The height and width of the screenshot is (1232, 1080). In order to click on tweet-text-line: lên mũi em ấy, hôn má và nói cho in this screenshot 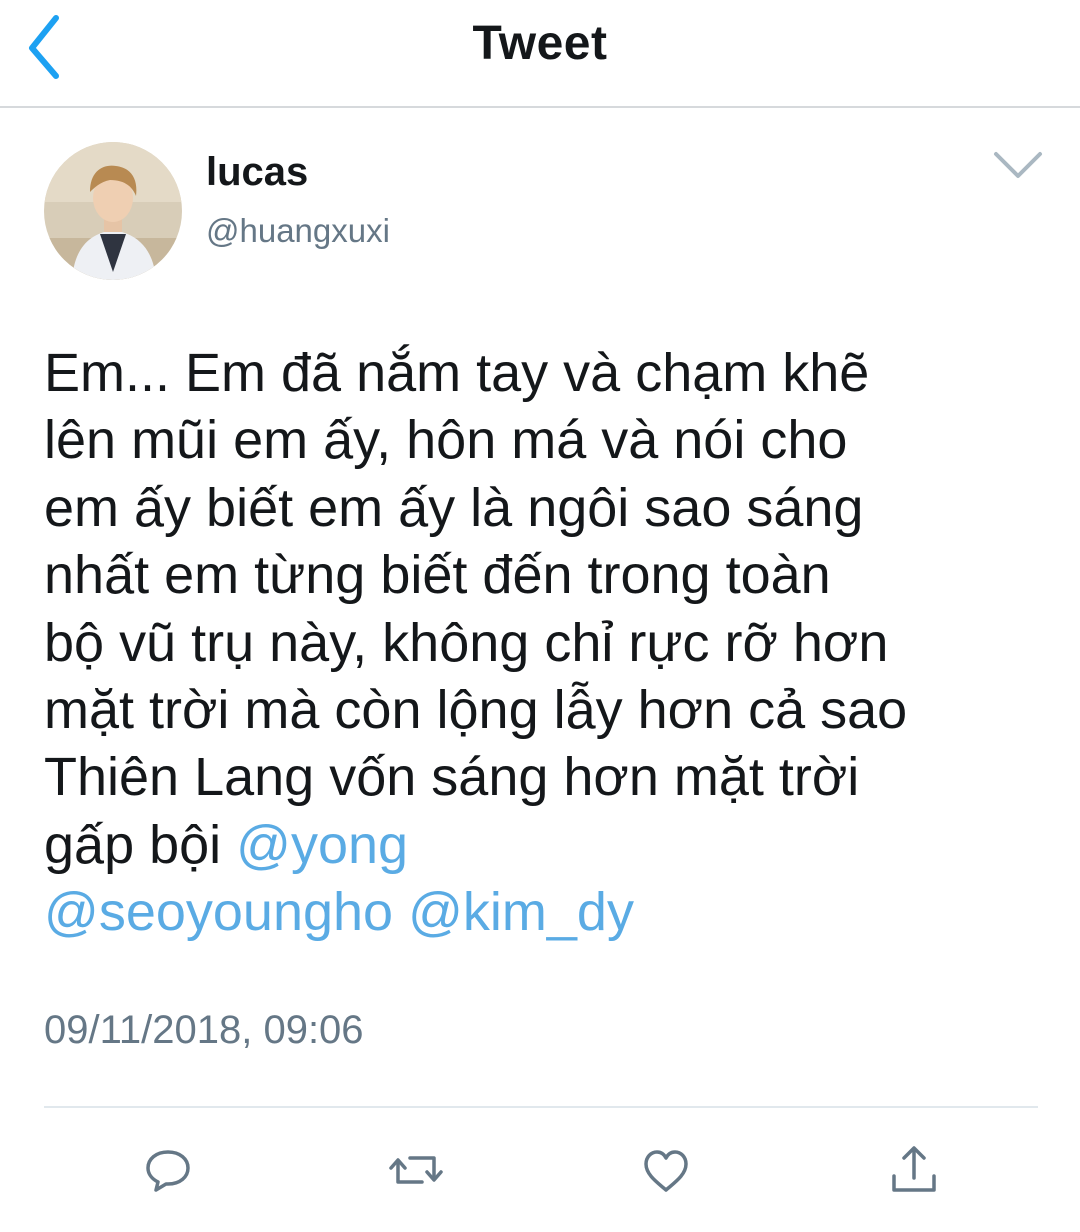, I will do `click(446, 440)`.